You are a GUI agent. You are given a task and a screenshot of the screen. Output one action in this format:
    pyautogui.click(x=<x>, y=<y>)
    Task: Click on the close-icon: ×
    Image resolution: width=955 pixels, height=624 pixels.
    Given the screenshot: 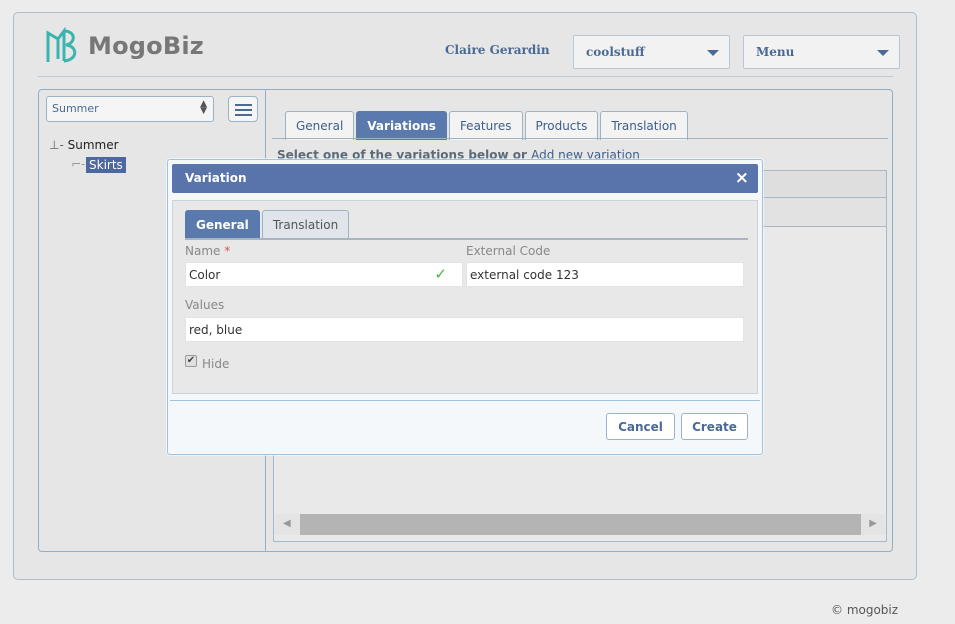 What is the action you would take?
    pyautogui.click(x=742, y=178)
    